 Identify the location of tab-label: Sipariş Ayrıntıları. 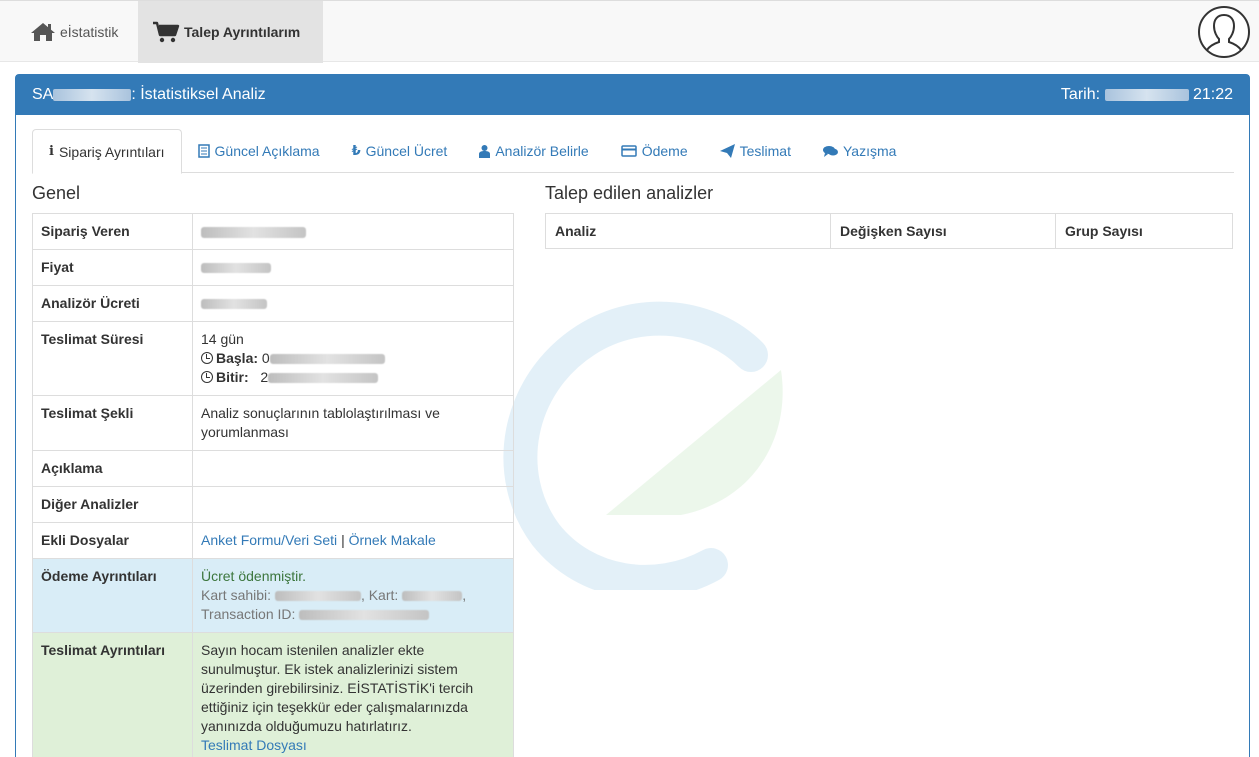
(111, 151).